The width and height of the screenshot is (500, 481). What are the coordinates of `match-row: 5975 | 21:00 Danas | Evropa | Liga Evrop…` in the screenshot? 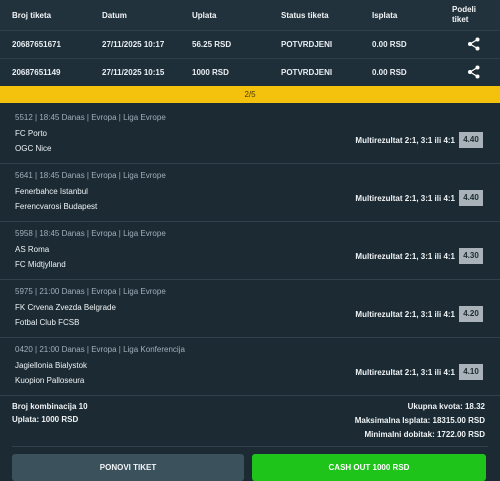 It's located at (250, 309).